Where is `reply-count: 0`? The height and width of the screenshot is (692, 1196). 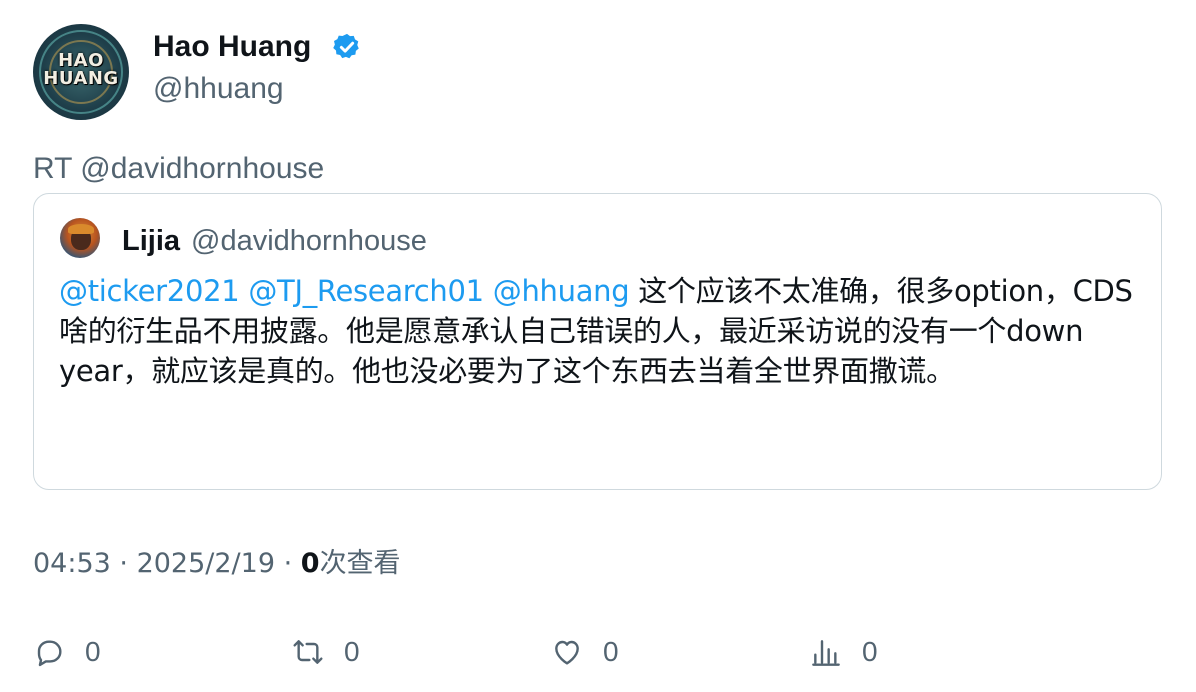 reply-count: 0 is located at coordinates (93, 651).